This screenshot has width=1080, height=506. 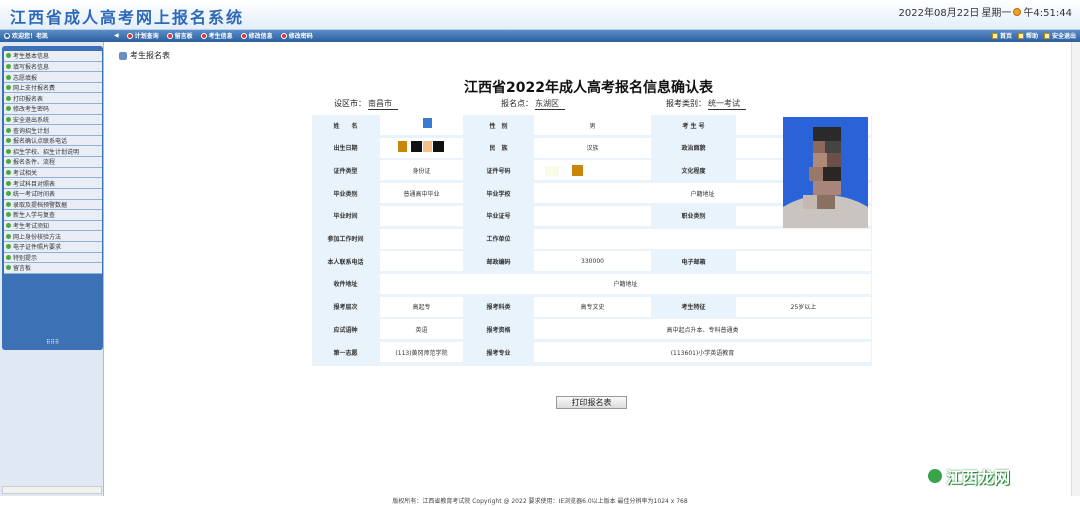 I want to click on form-subheader: 设区市： 南昌市 报名点： 东湖区 报考类别： 统一考试, so click(x=592, y=104).